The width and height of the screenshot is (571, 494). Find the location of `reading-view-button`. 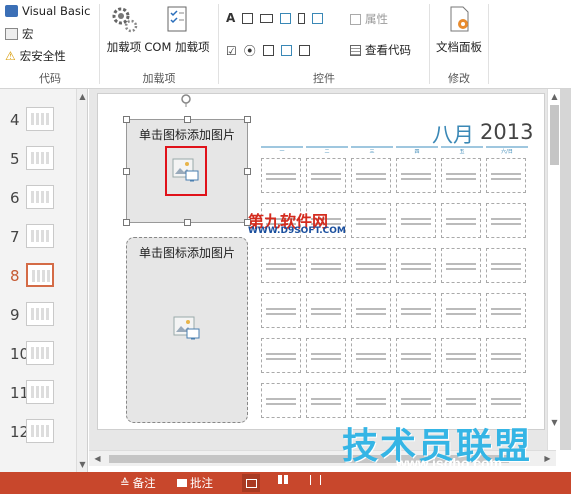

reading-view-button is located at coordinates (315, 480).